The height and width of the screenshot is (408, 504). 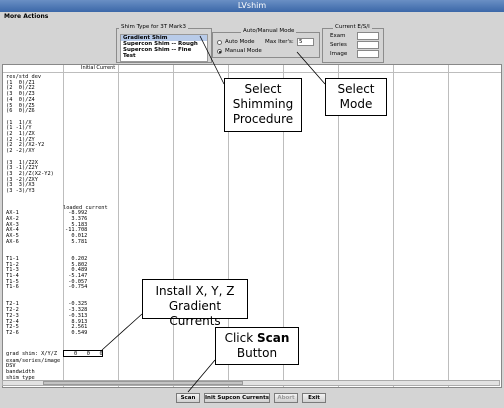 I want to click on grad-shim-label: grad shim: X/Y/Z, so click(x=32, y=354).